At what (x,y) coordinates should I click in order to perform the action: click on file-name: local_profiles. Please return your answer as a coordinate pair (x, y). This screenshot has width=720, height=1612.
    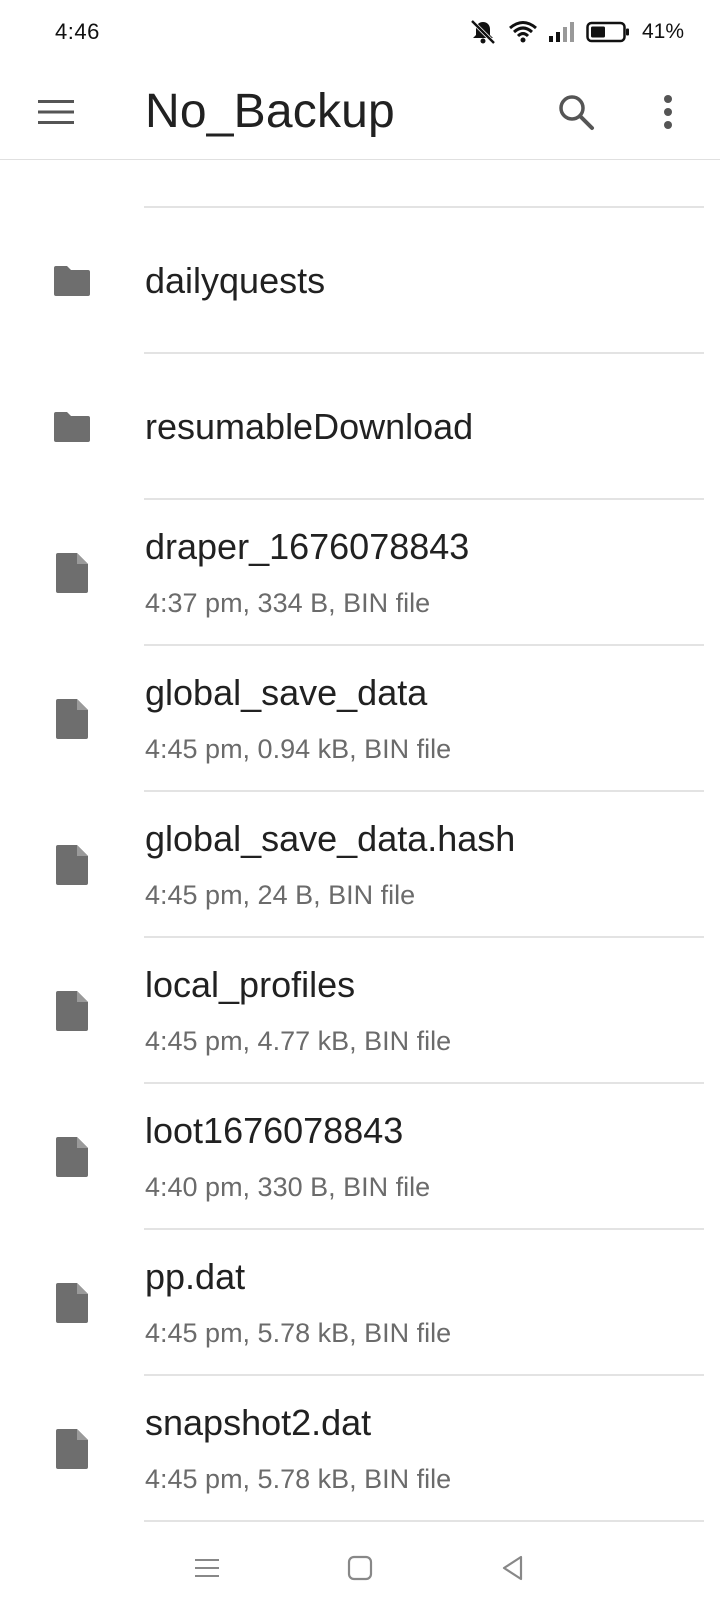
    Looking at the image, I should click on (250, 984).